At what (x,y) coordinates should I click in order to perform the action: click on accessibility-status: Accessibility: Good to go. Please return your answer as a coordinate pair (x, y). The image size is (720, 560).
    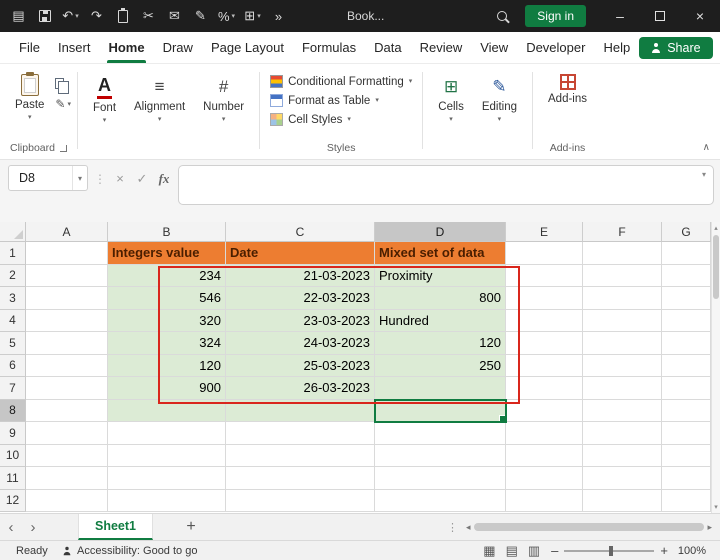
    Looking at the image, I should click on (129, 551).